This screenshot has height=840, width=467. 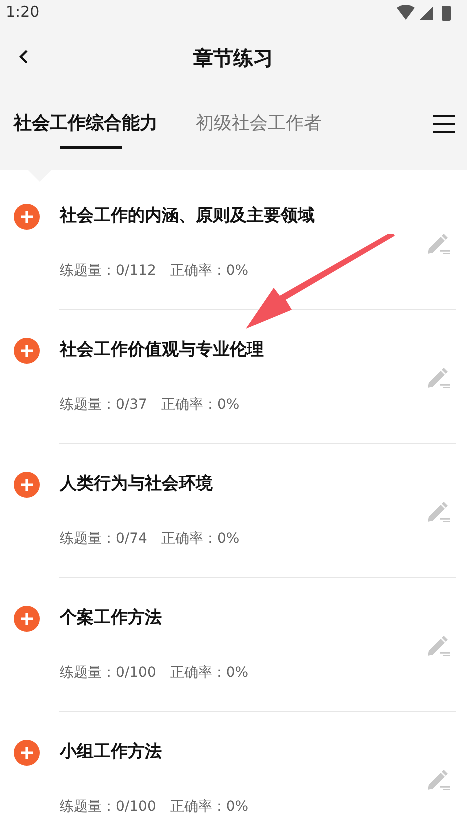 What do you see at coordinates (86, 128) in the screenshot?
I see `tab: 社会工作综合能力` at bounding box center [86, 128].